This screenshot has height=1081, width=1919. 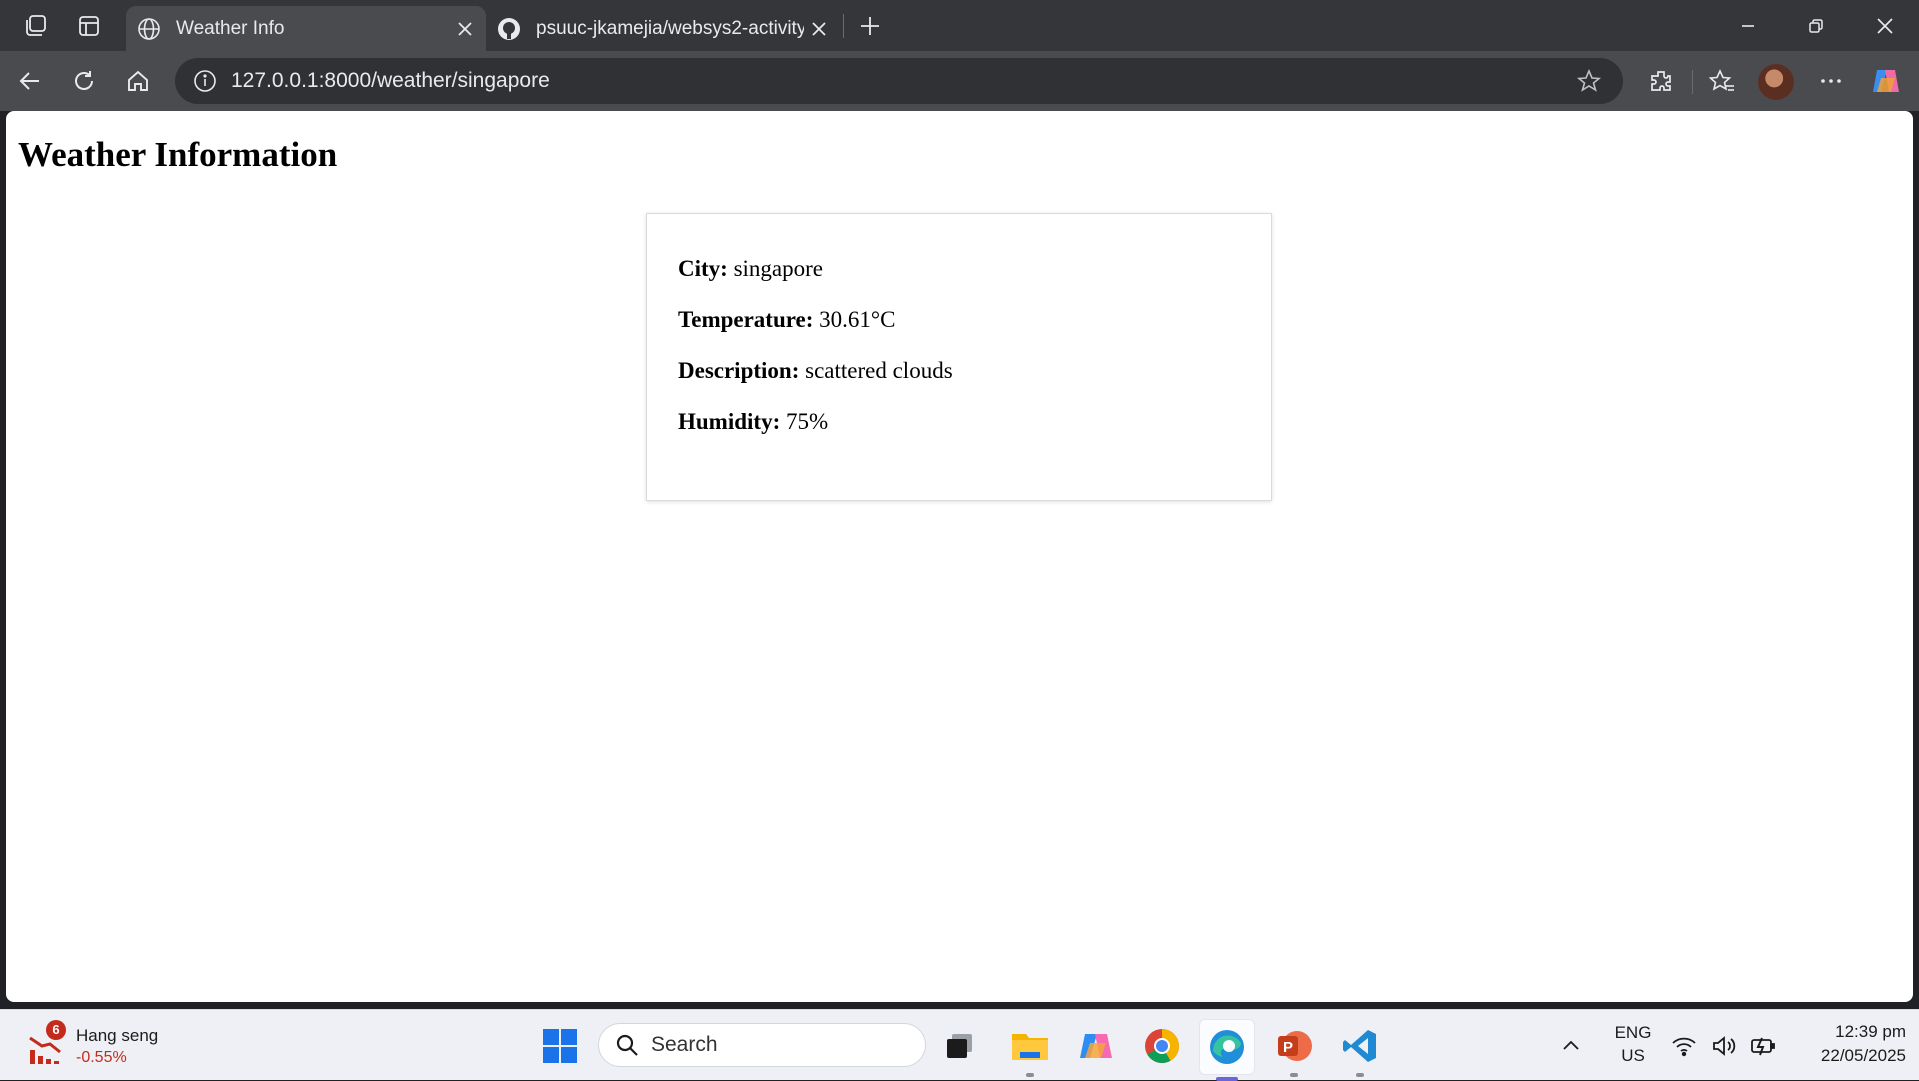 I want to click on address-url: 127.0.0.1:8000/weather/singapore, so click(x=900, y=81).